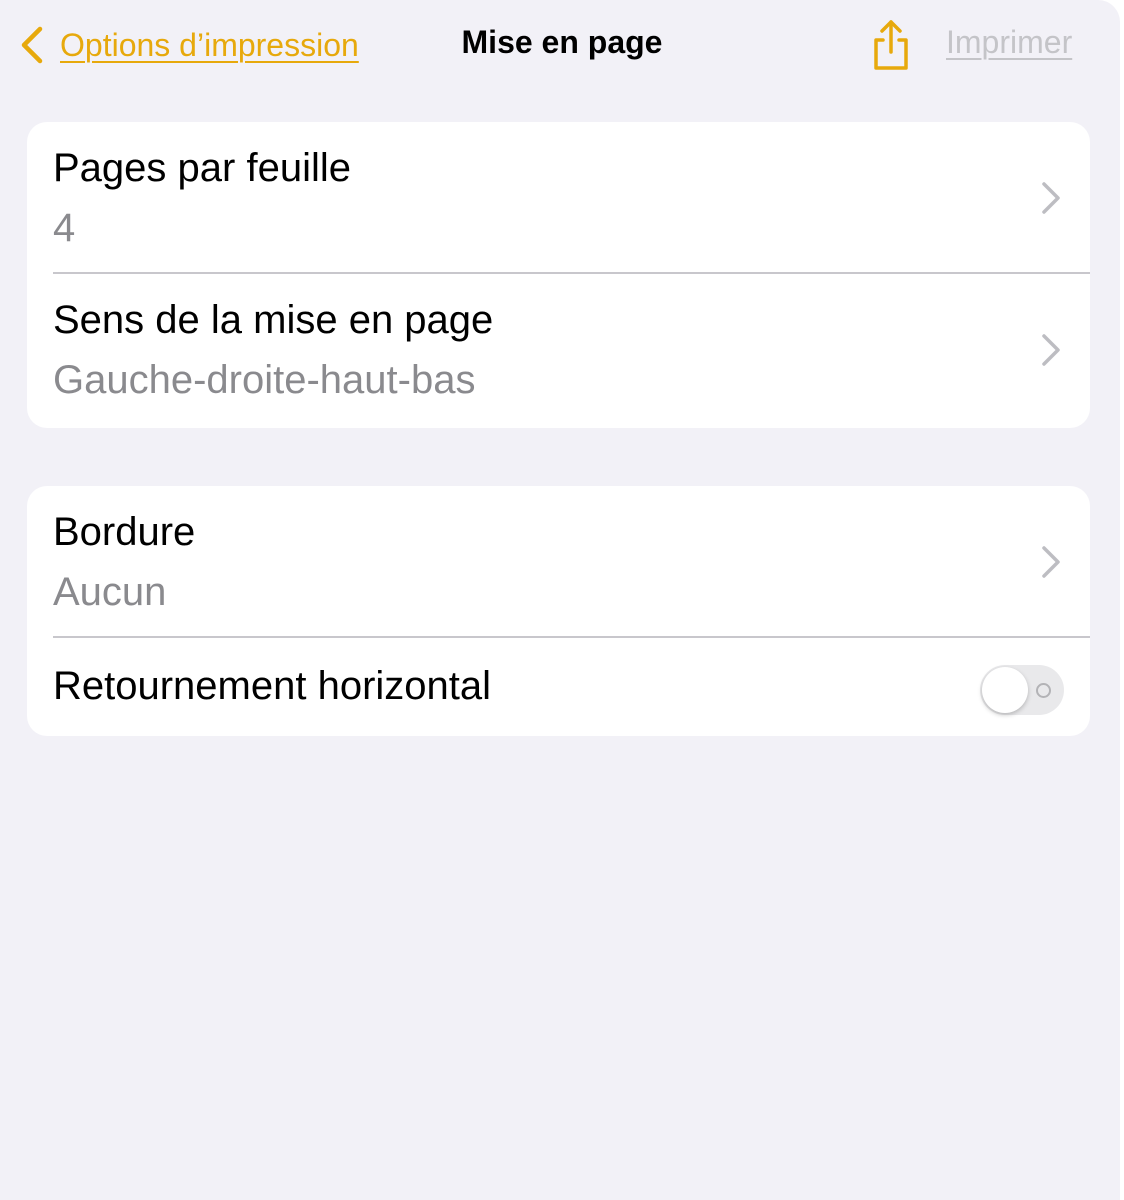  Describe the element at coordinates (264, 380) in the screenshot. I see `layout-direction-value: Gauche-droite-haut-bas` at that location.